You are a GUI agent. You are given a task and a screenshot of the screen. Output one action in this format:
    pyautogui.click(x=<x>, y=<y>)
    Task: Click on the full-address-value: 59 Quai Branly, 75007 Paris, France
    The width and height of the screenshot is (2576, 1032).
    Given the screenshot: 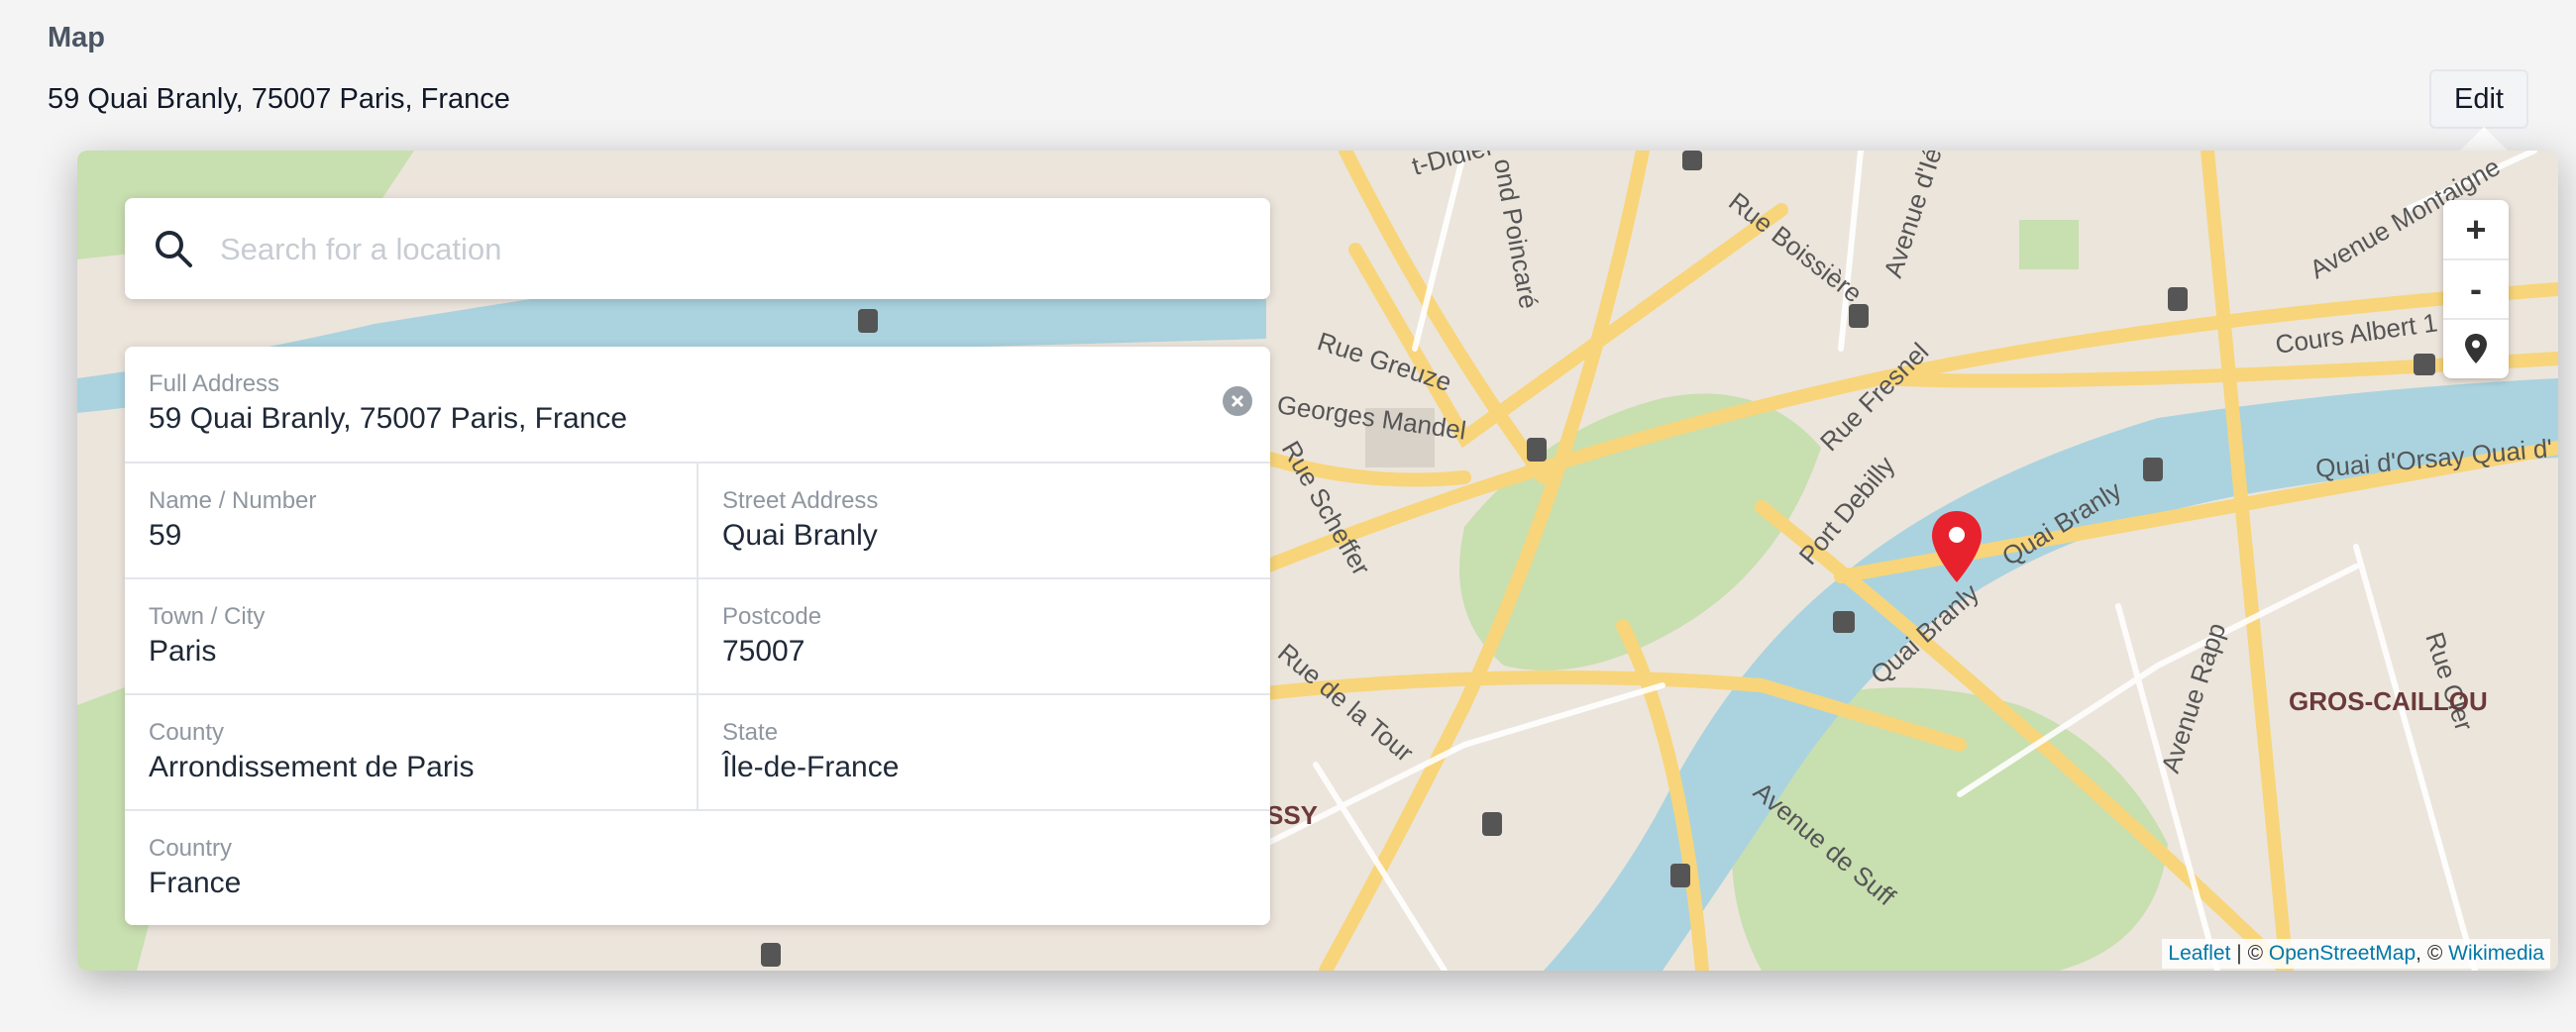 What is the action you would take?
    pyautogui.click(x=388, y=419)
    